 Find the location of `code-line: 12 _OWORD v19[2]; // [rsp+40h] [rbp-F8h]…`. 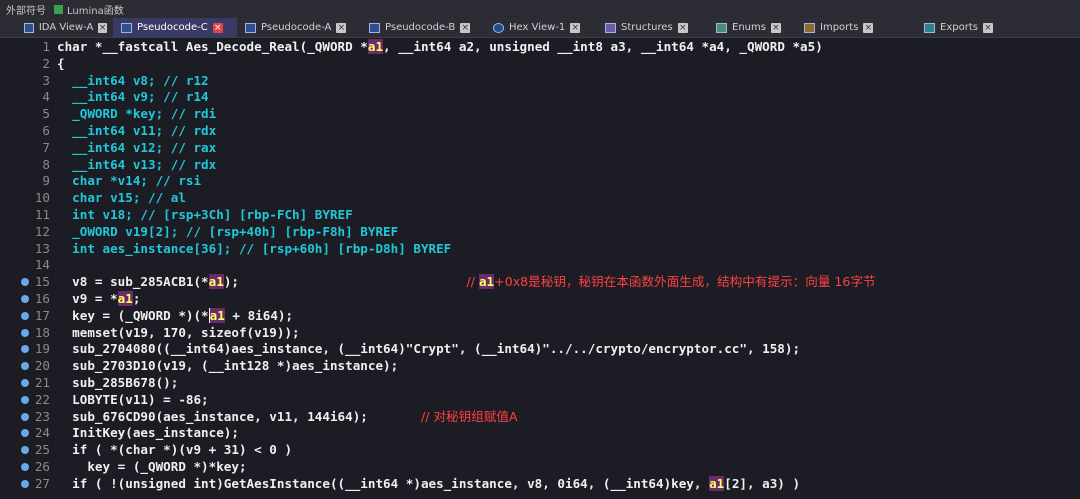

code-line: 12 _OWORD v19[2]; // [rsp+40h] [rbp-F8h]… is located at coordinates (540, 232).